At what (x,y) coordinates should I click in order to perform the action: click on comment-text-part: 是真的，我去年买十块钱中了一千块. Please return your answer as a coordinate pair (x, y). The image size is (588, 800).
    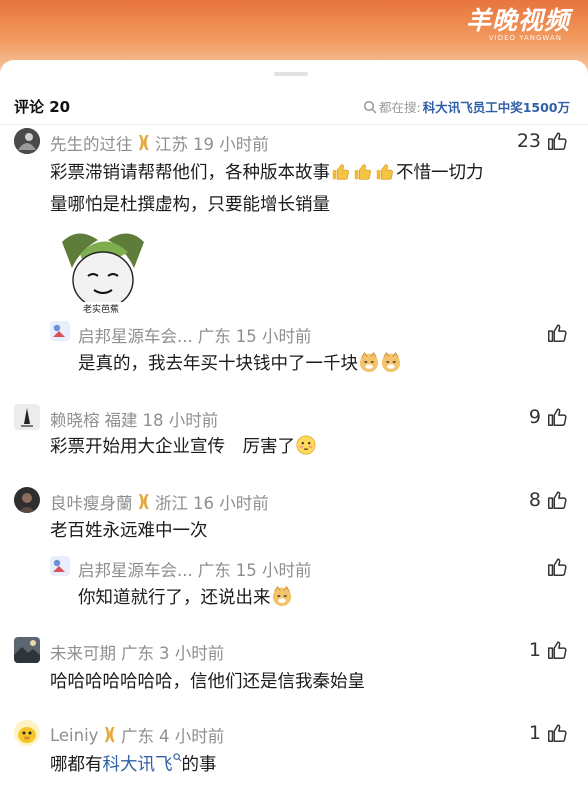
    Looking at the image, I should click on (218, 364).